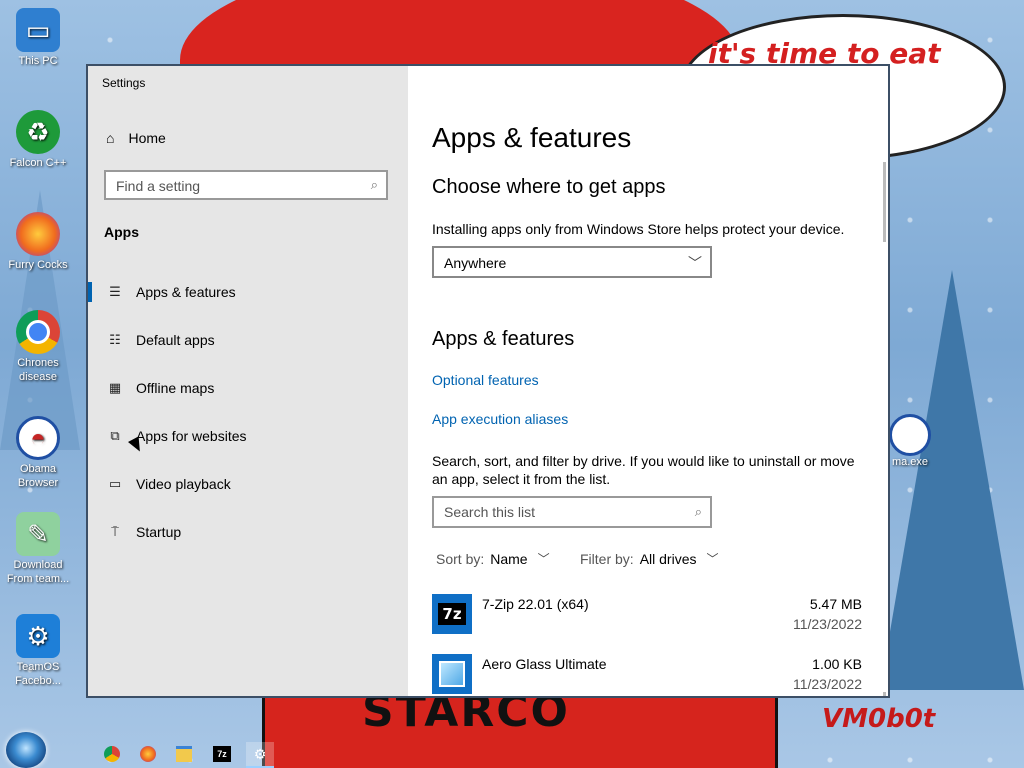  I want to click on desktop-icon-falcon: ♻ Falcon C++, so click(38, 140).